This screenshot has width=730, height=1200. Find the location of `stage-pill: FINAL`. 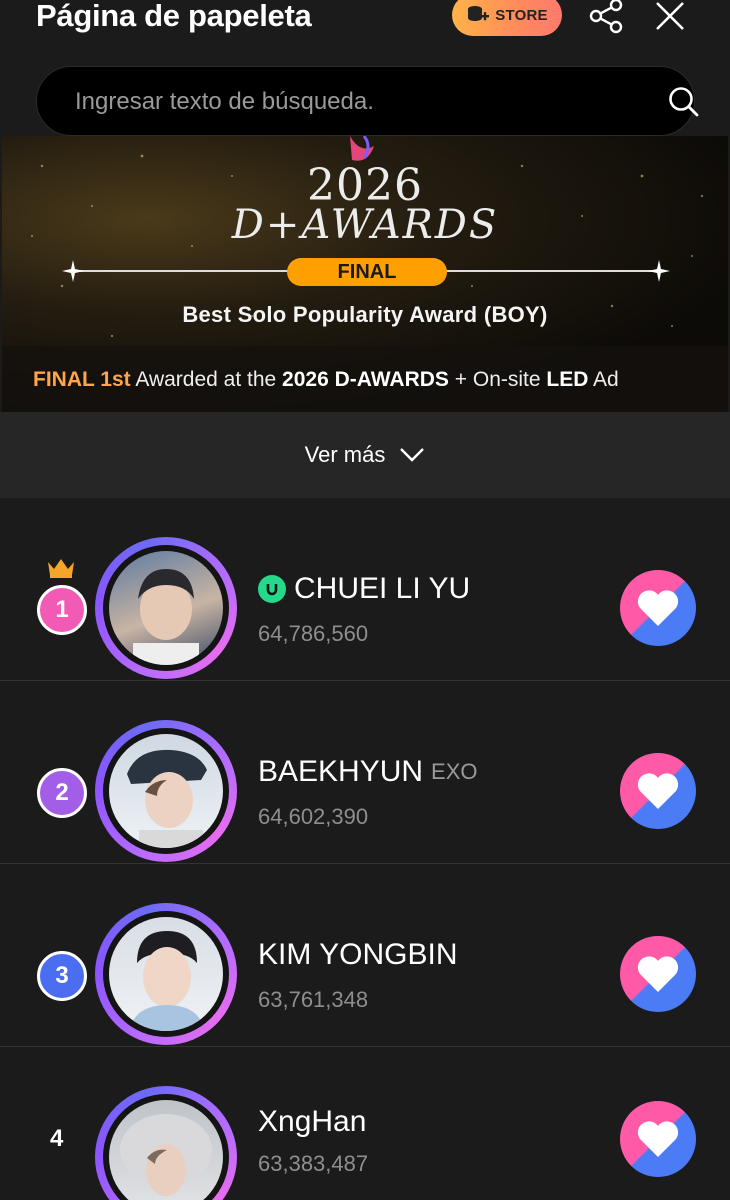

stage-pill: FINAL is located at coordinates (367, 272).